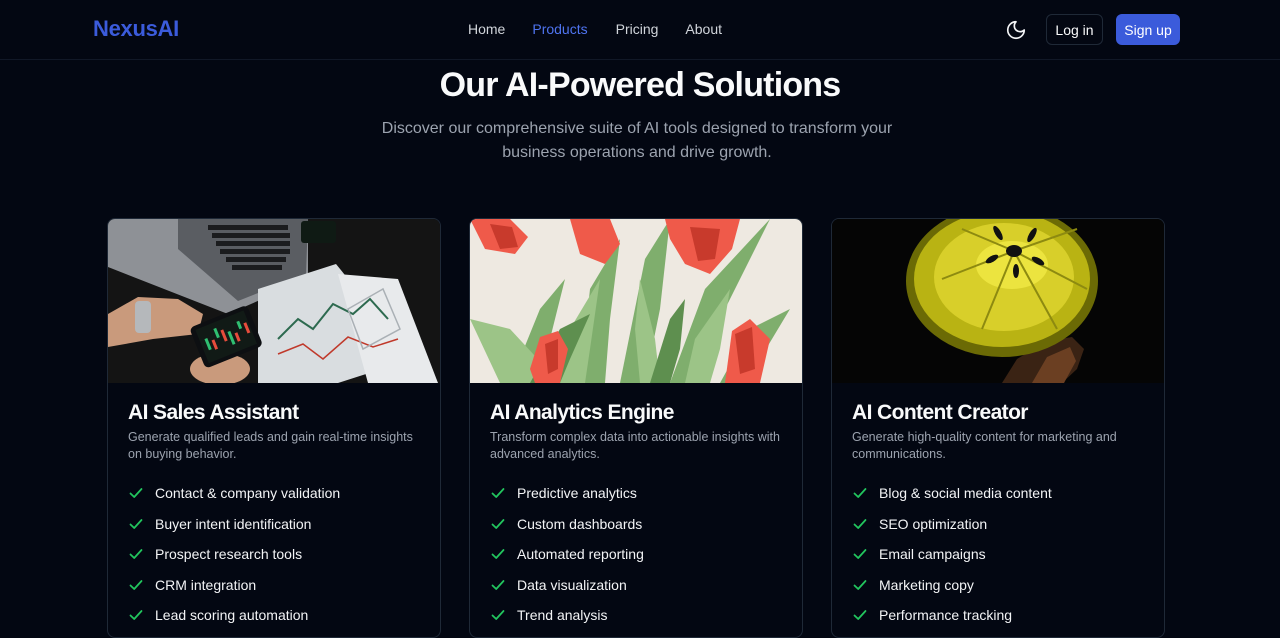 The width and height of the screenshot is (1280, 638). What do you see at coordinates (946, 615) in the screenshot?
I see `feature-label: Performance tracking` at bounding box center [946, 615].